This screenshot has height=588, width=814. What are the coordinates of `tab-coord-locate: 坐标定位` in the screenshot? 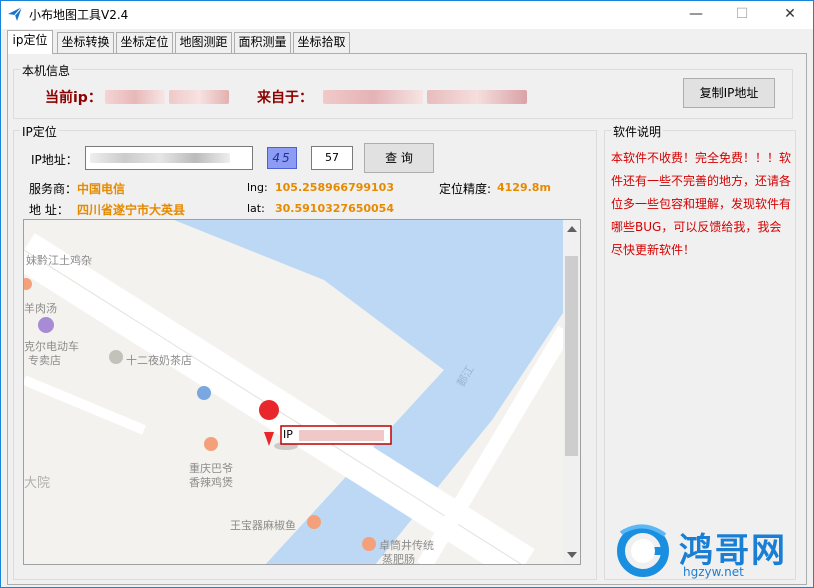 It's located at (144, 42).